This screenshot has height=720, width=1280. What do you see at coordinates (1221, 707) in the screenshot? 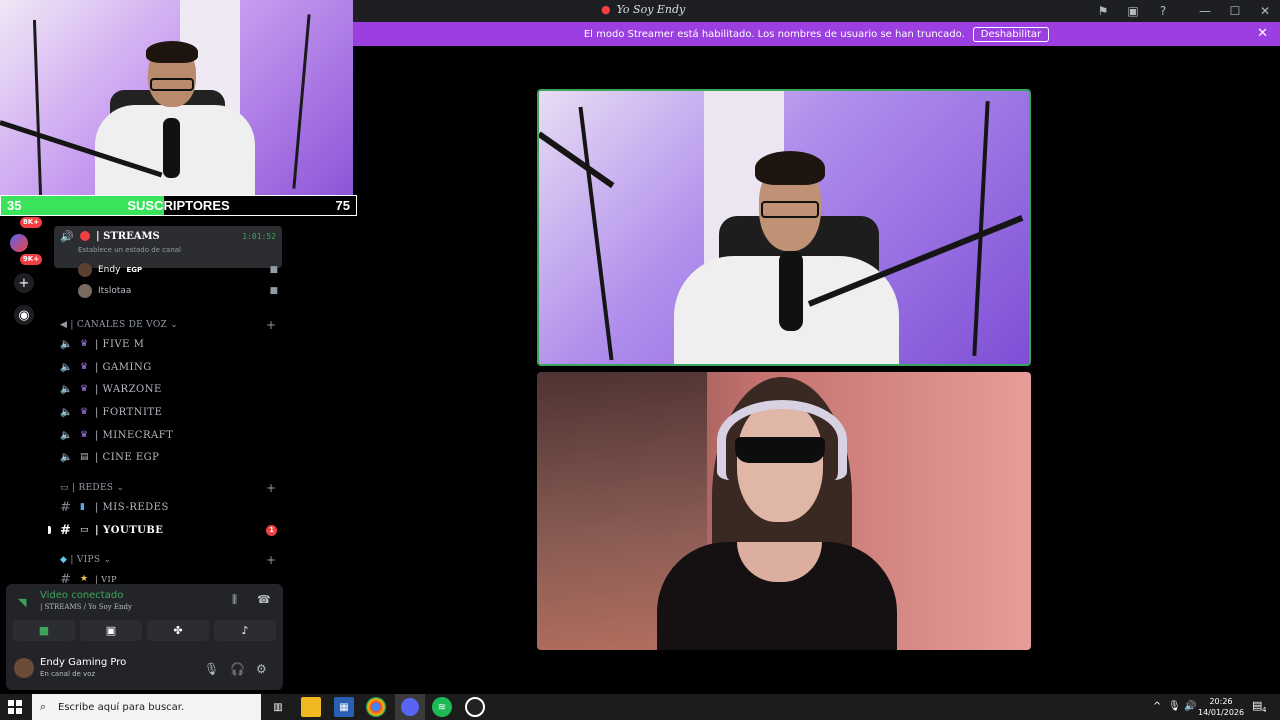
I see `taskbar-clock: 20:26 14/01/2026` at bounding box center [1221, 707].